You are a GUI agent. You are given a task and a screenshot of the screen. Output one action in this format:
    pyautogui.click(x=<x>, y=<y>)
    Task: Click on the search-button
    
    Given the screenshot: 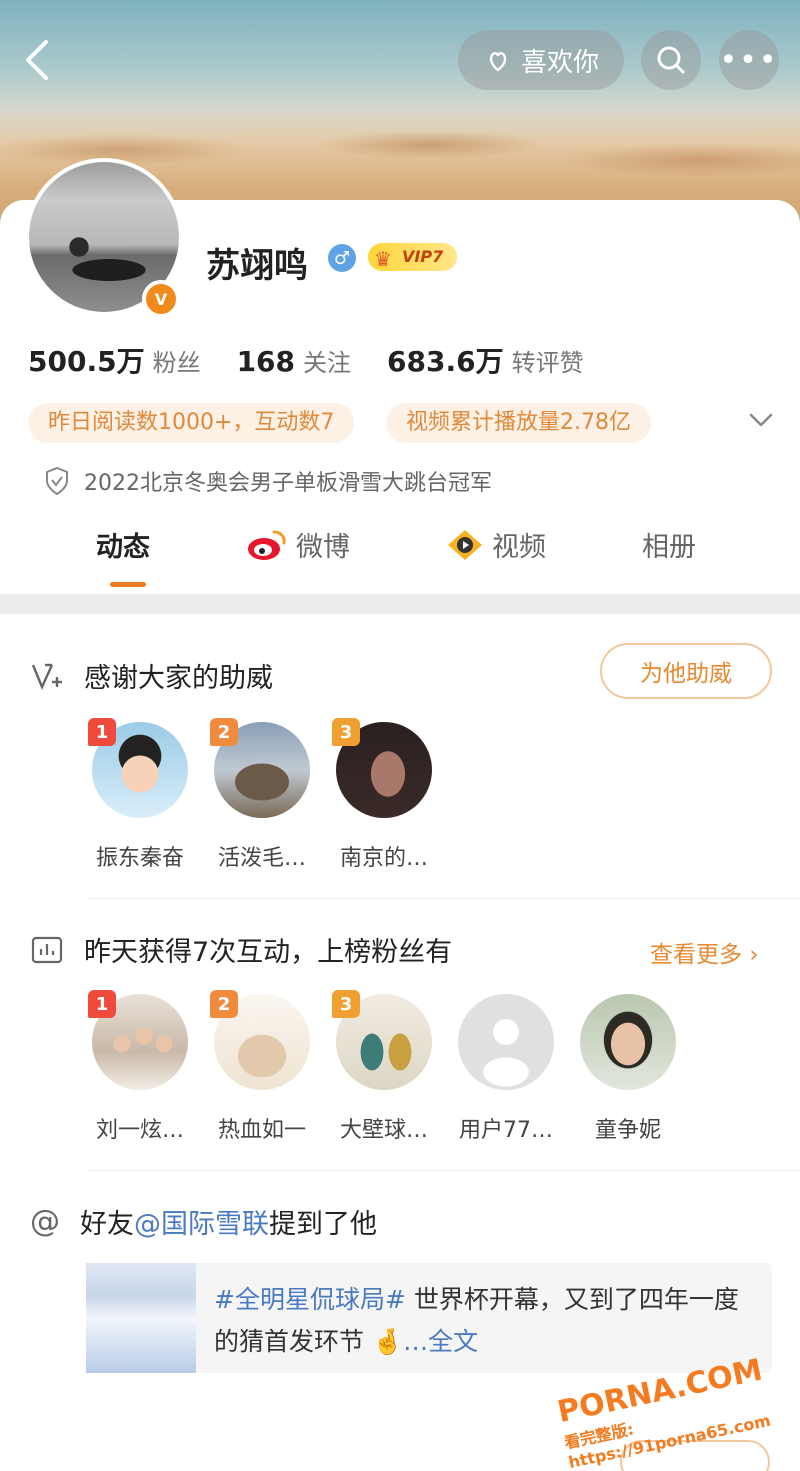 What is the action you would take?
    pyautogui.click(x=671, y=60)
    